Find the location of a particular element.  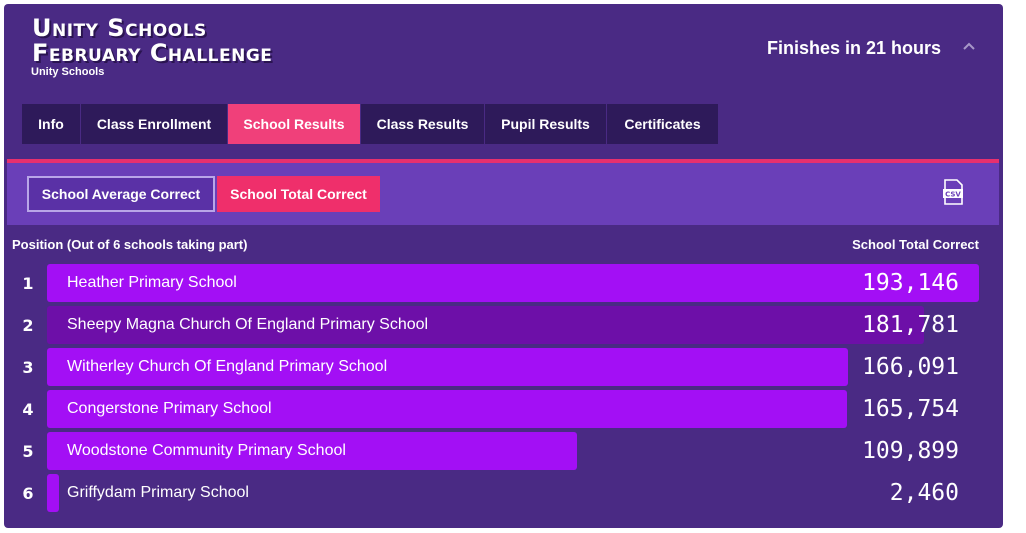

score-bar is located at coordinates (53, 493).